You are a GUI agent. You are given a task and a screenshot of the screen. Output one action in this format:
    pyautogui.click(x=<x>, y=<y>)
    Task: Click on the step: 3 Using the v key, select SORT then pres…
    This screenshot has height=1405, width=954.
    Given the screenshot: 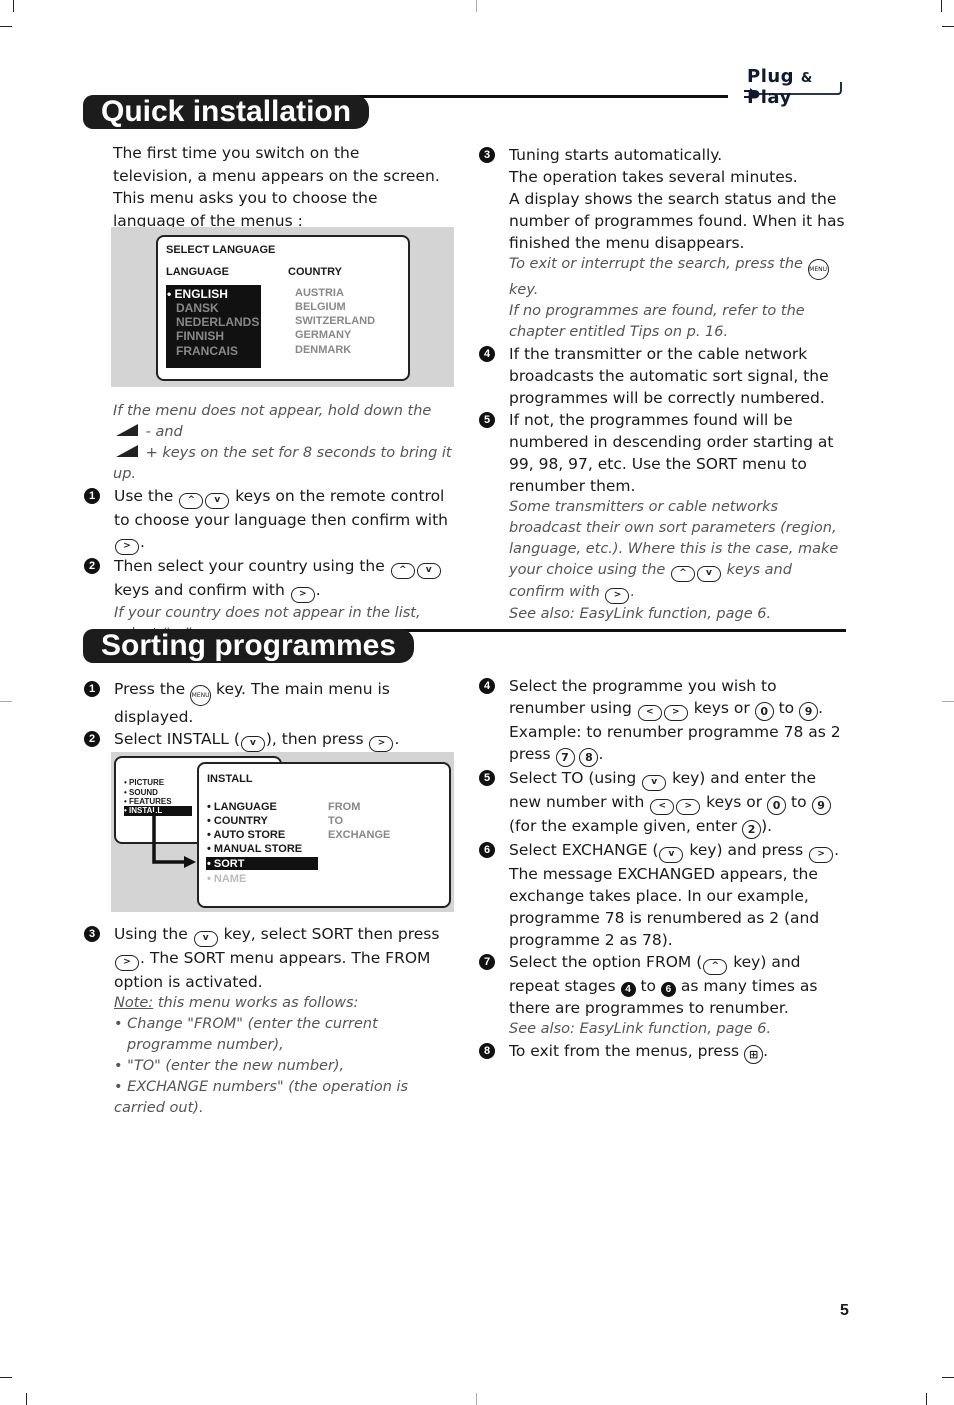 What is the action you would take?
    pyautogui.click(x=270, y=1021)
    